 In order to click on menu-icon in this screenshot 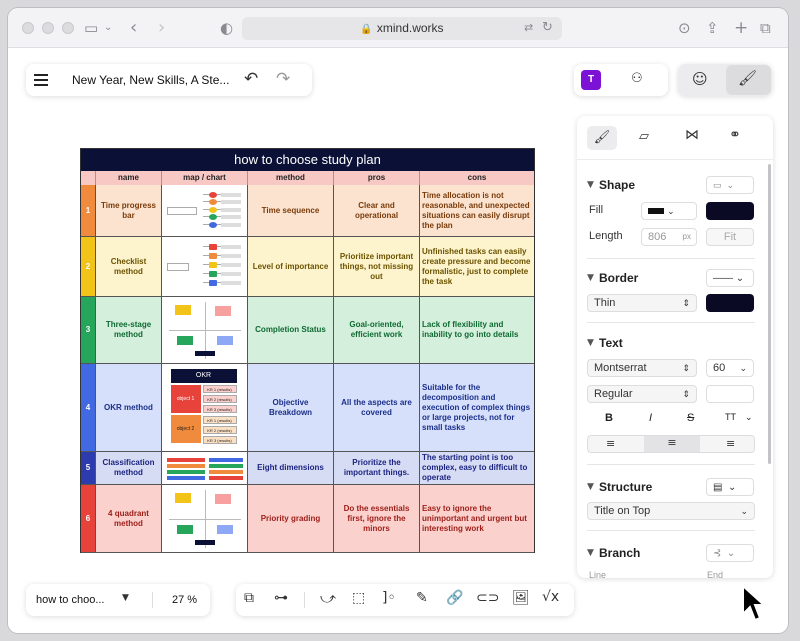, I will do `click(41, 79)`.